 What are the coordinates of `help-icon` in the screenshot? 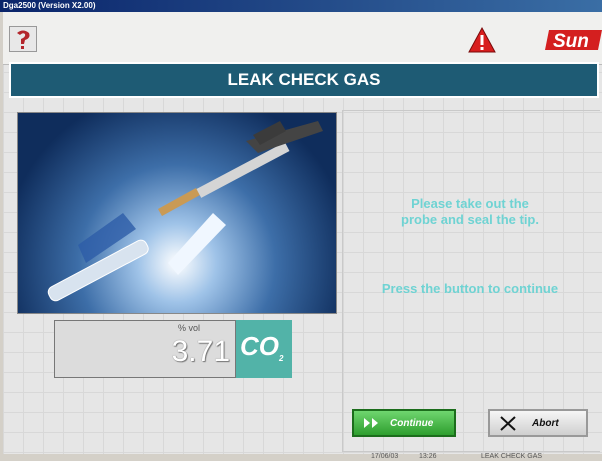 It's located at (23, 39).